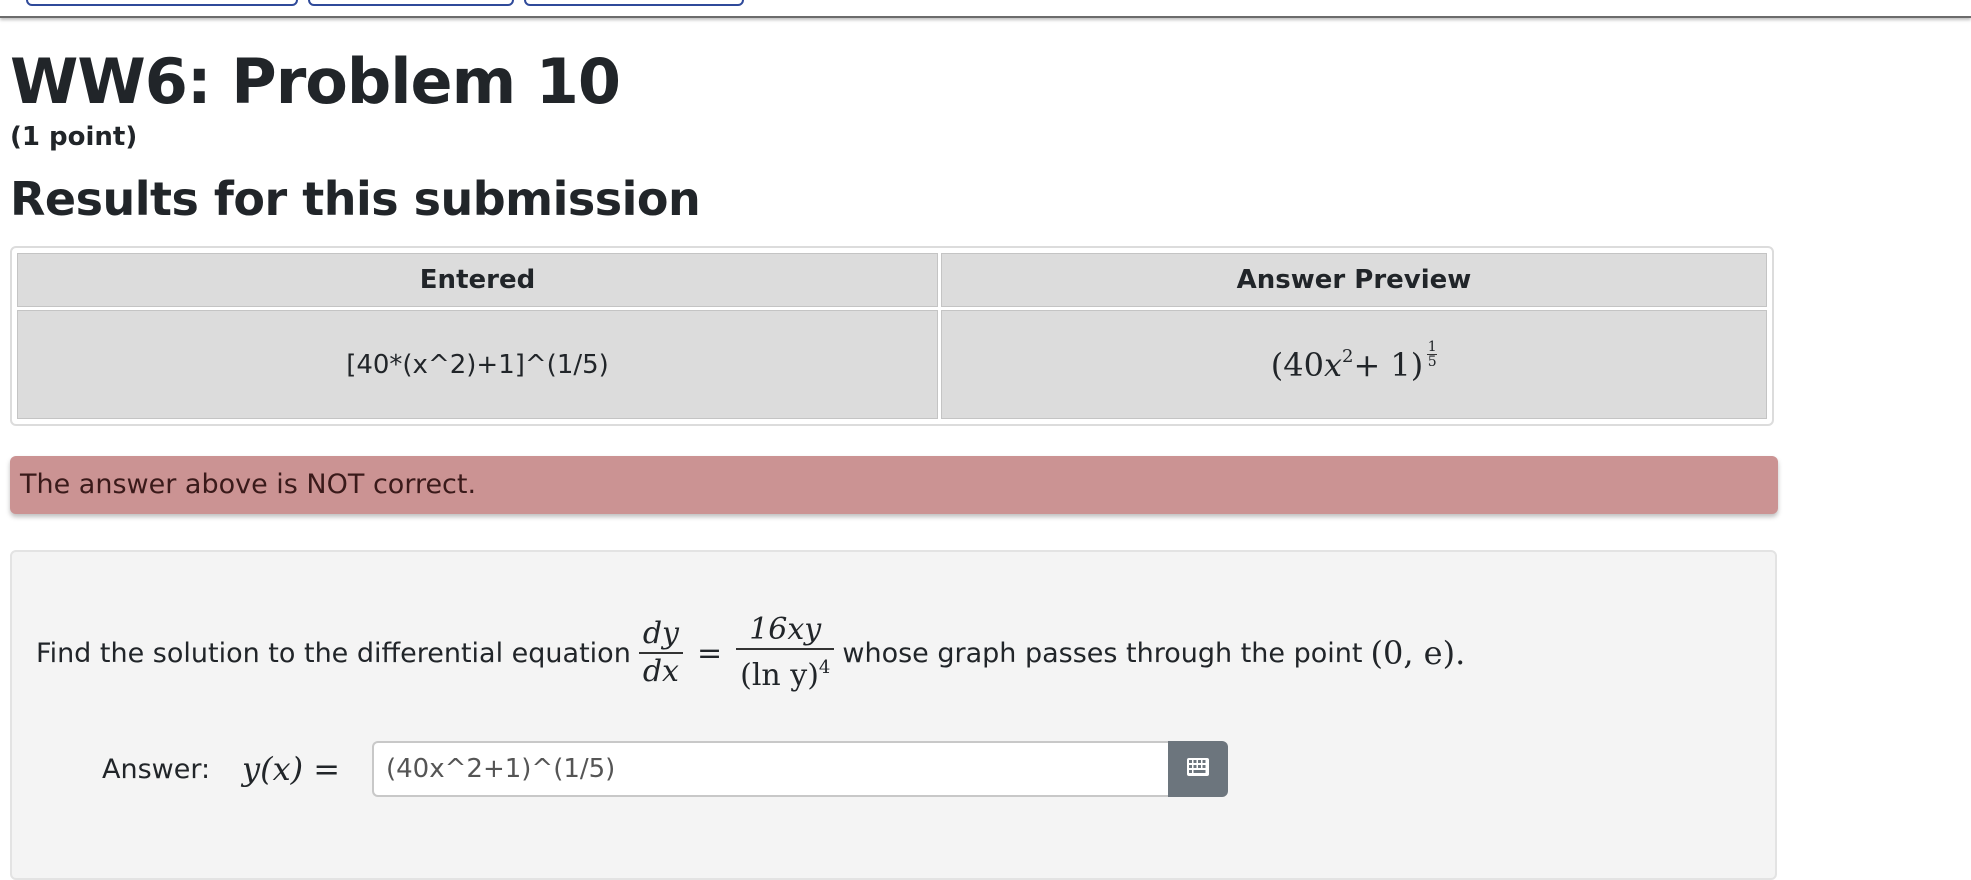  I want to click on answer-lhs: y(x) =, so click(291, 769).